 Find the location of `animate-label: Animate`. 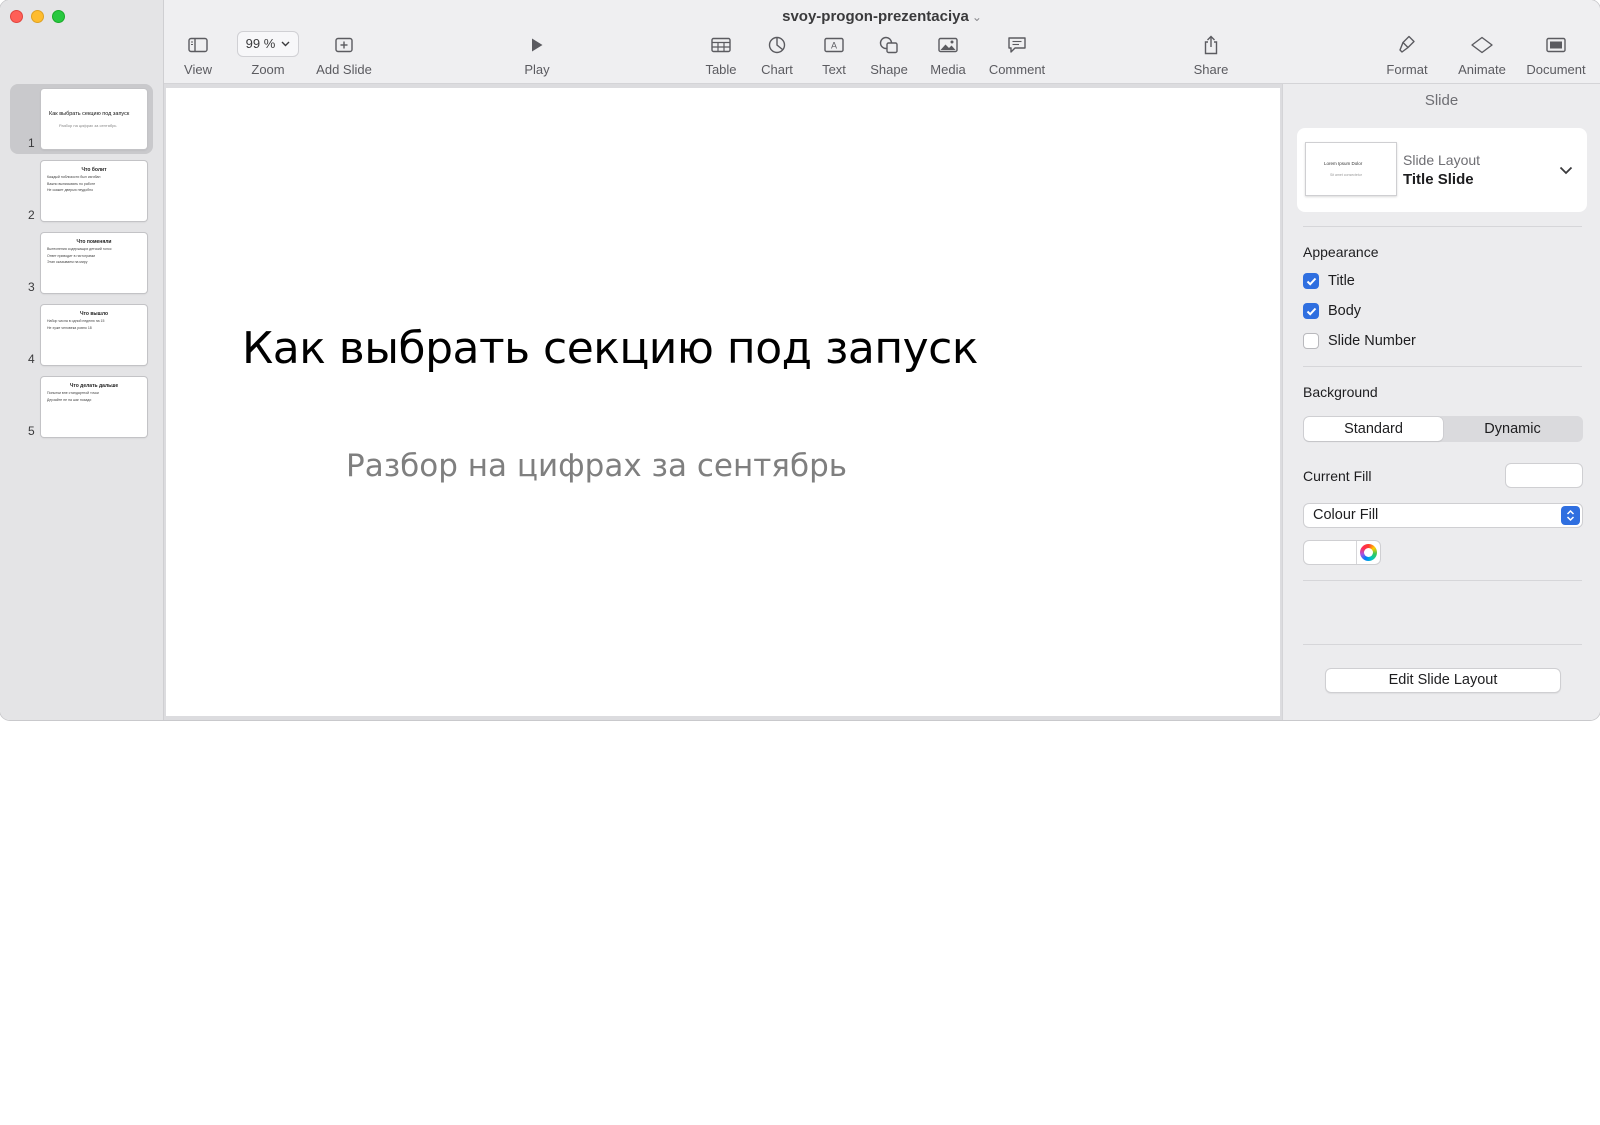

animate-label: Animate is located at coordinates (1482, 69).